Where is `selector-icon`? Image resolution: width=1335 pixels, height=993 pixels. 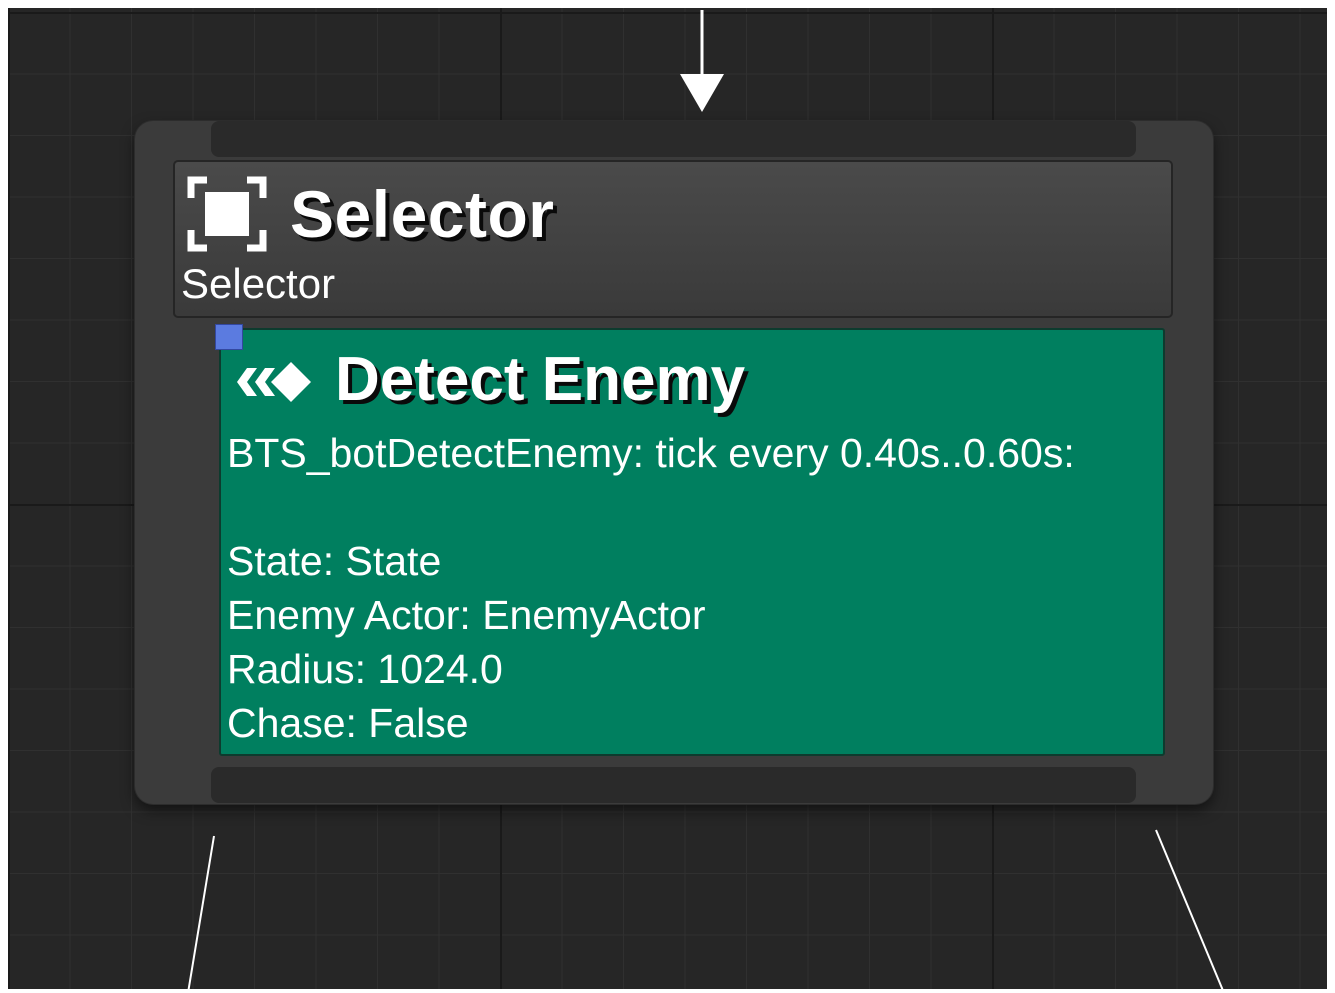
selector-icon is located at coordinates (227, 214).